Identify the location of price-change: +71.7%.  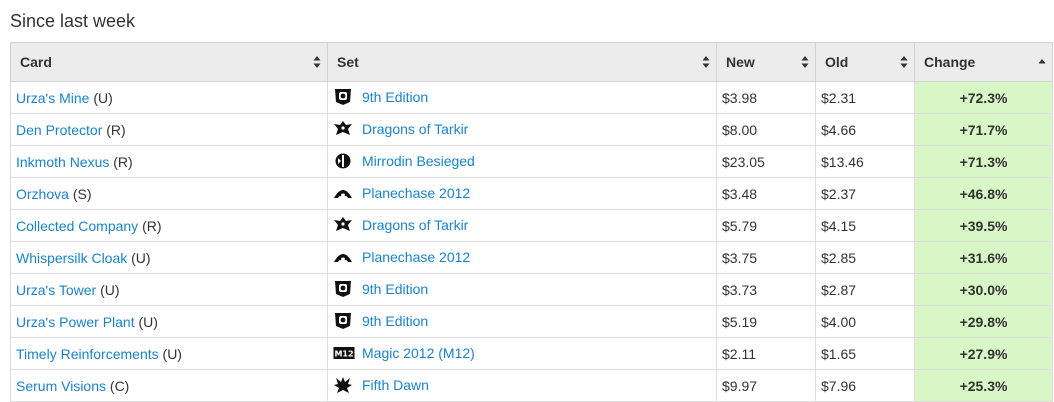
(983, 129).